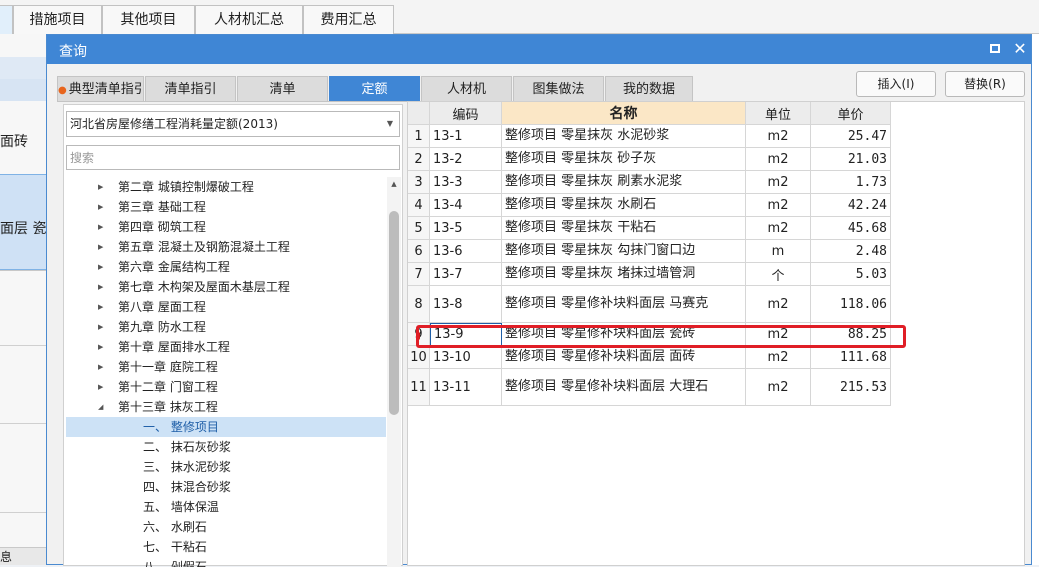 The image size is (1039, 567). Describe the element at coordinates (100, 407) in the screenshot. I see `chevron-down-icon: ◢` at that location.